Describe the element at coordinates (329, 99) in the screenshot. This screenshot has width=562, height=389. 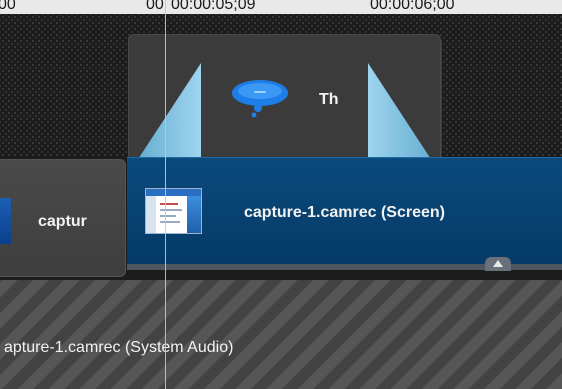
I see `callout-clip-label: Th` at that location.